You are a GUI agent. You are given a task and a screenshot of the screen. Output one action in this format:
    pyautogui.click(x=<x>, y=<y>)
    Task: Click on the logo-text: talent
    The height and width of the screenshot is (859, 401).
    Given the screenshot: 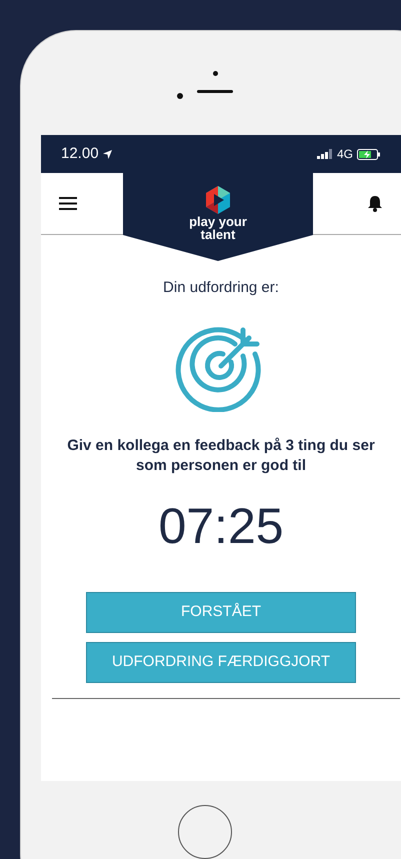 What is the action you would take?
    pyautogui.click(x=218, y=234)
    